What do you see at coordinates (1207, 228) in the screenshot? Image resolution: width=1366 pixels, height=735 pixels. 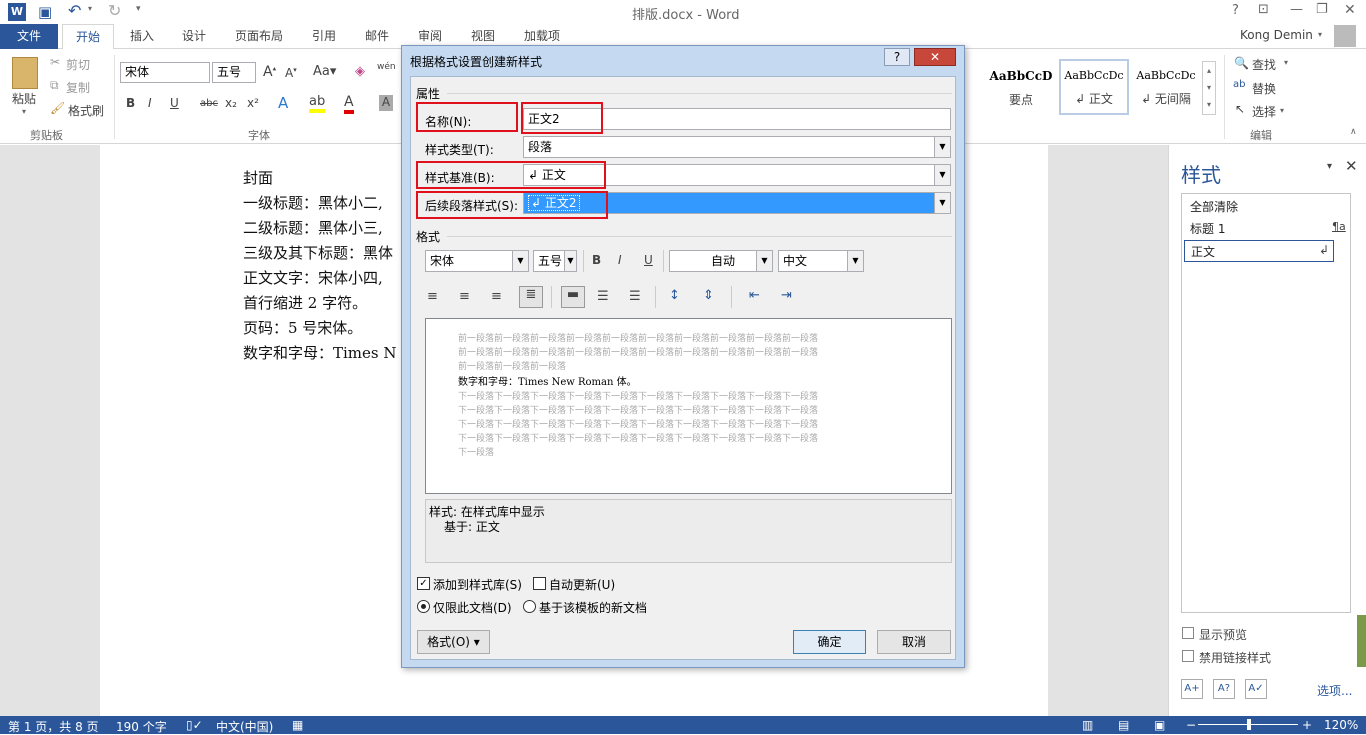 I see `style-item-heading1: 标题 1` at bounding box center [1207, 228].